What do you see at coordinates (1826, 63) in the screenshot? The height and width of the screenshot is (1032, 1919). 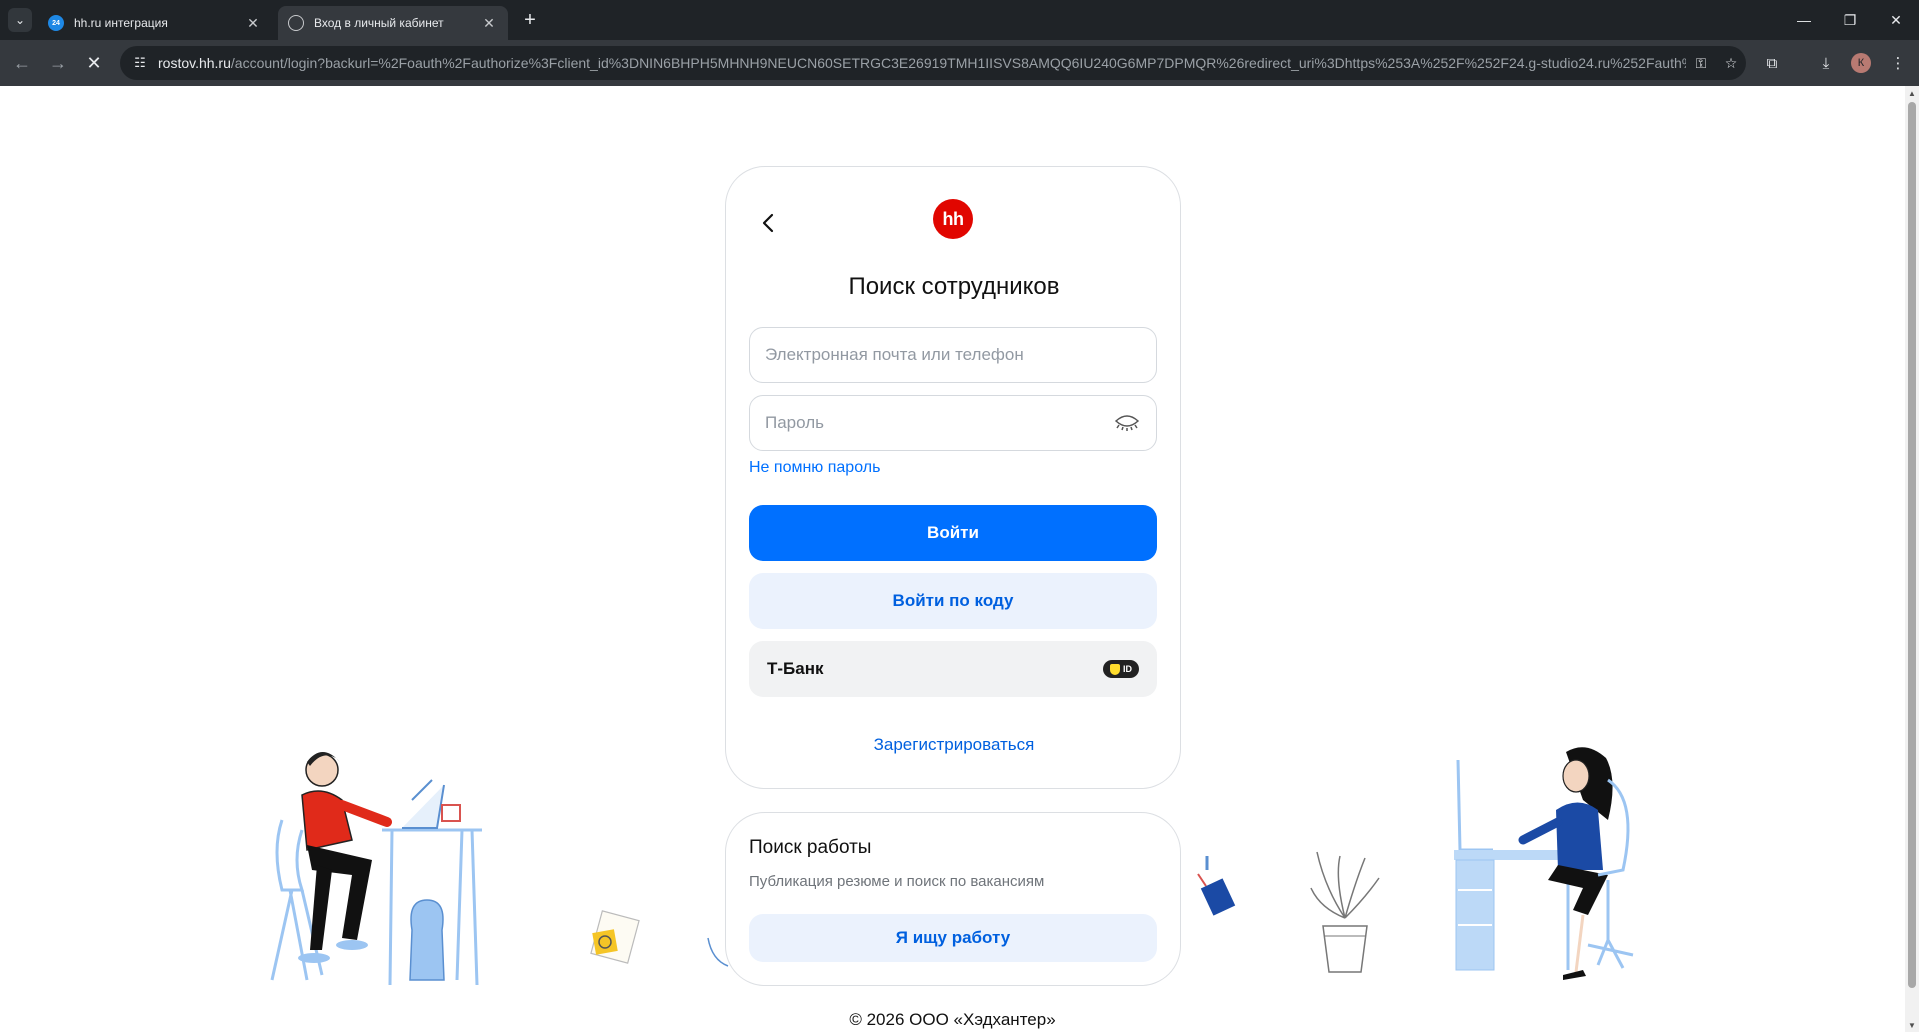 I see `download-icon: ⤓` at bounding box center [1826, 63].